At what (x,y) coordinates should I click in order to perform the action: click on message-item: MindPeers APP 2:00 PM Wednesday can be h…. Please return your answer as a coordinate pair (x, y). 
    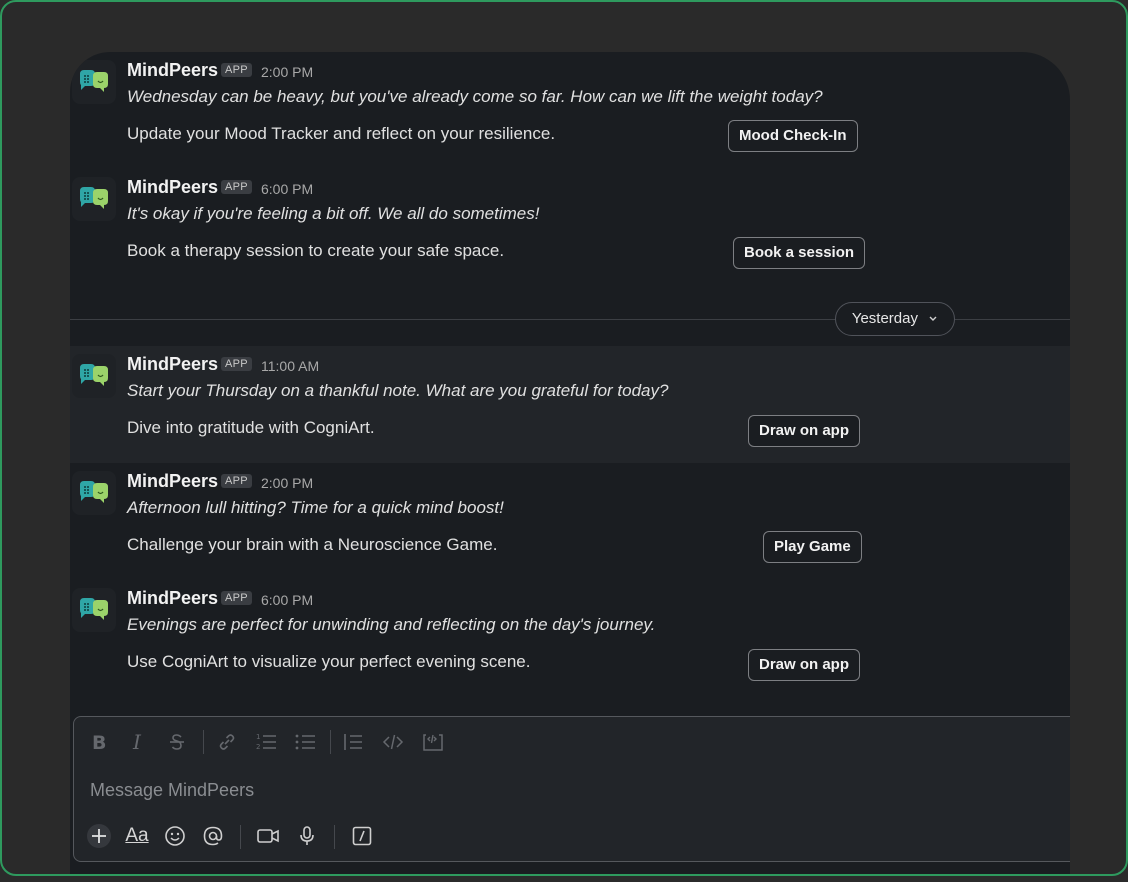
    Looking at the image, I should click on (570, 110).